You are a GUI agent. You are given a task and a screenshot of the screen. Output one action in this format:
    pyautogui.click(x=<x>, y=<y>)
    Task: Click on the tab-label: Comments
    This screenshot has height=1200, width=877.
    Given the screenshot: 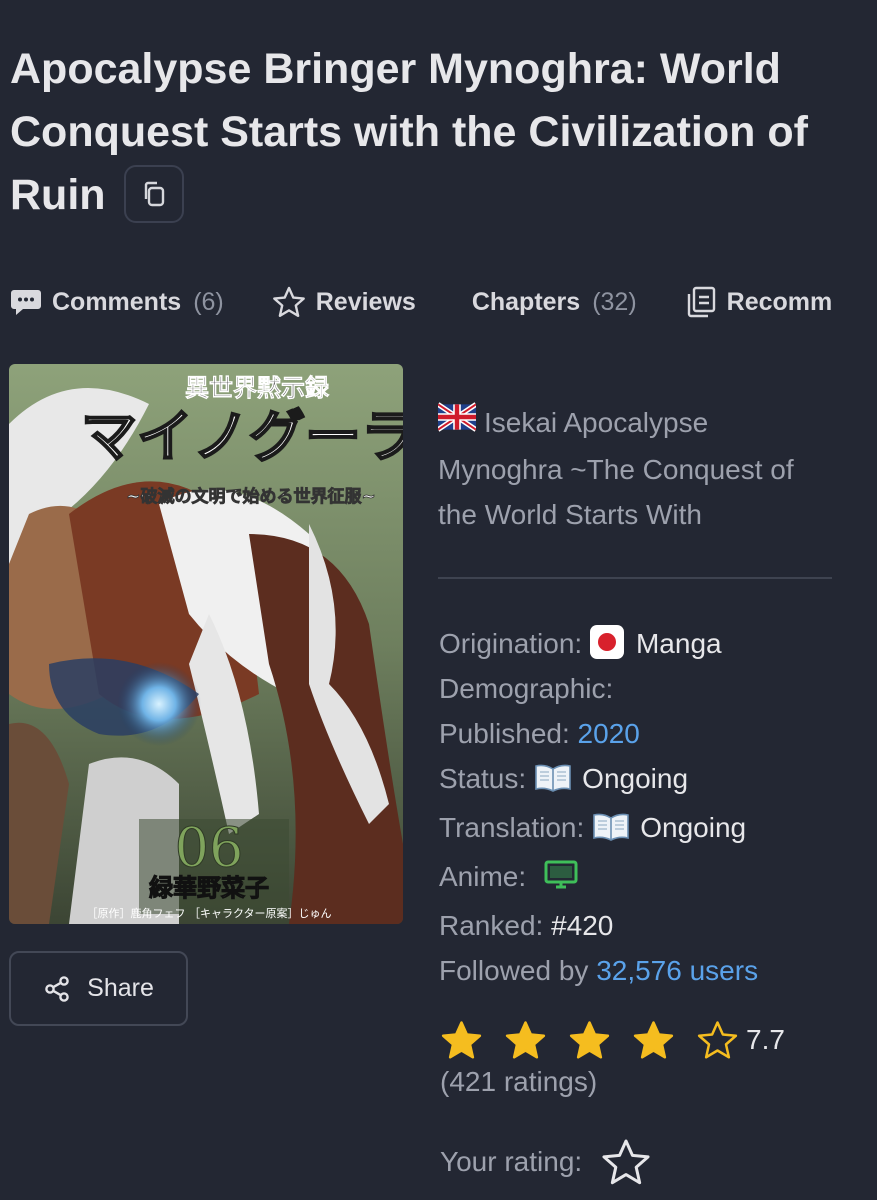 What is the action you would take?
    pyautogui.click(x=117, y=301)
    